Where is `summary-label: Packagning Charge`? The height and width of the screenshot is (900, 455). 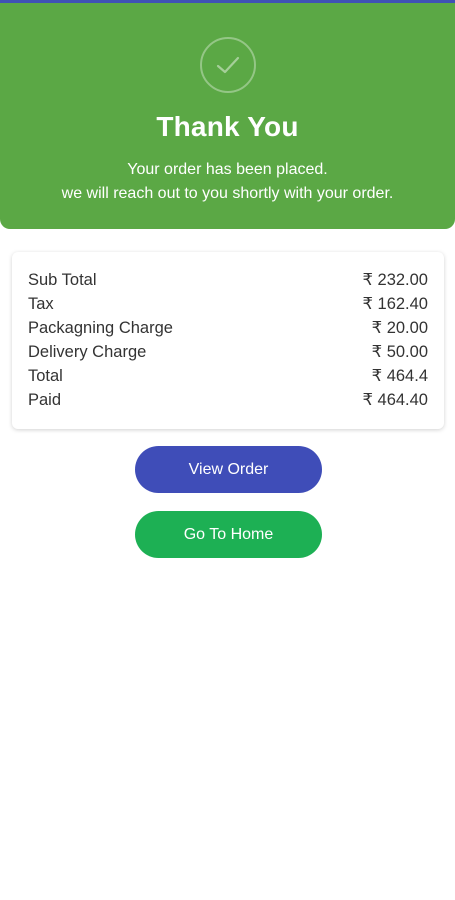 summary-label: Packagning Charge is located at coordinates (100, 327).